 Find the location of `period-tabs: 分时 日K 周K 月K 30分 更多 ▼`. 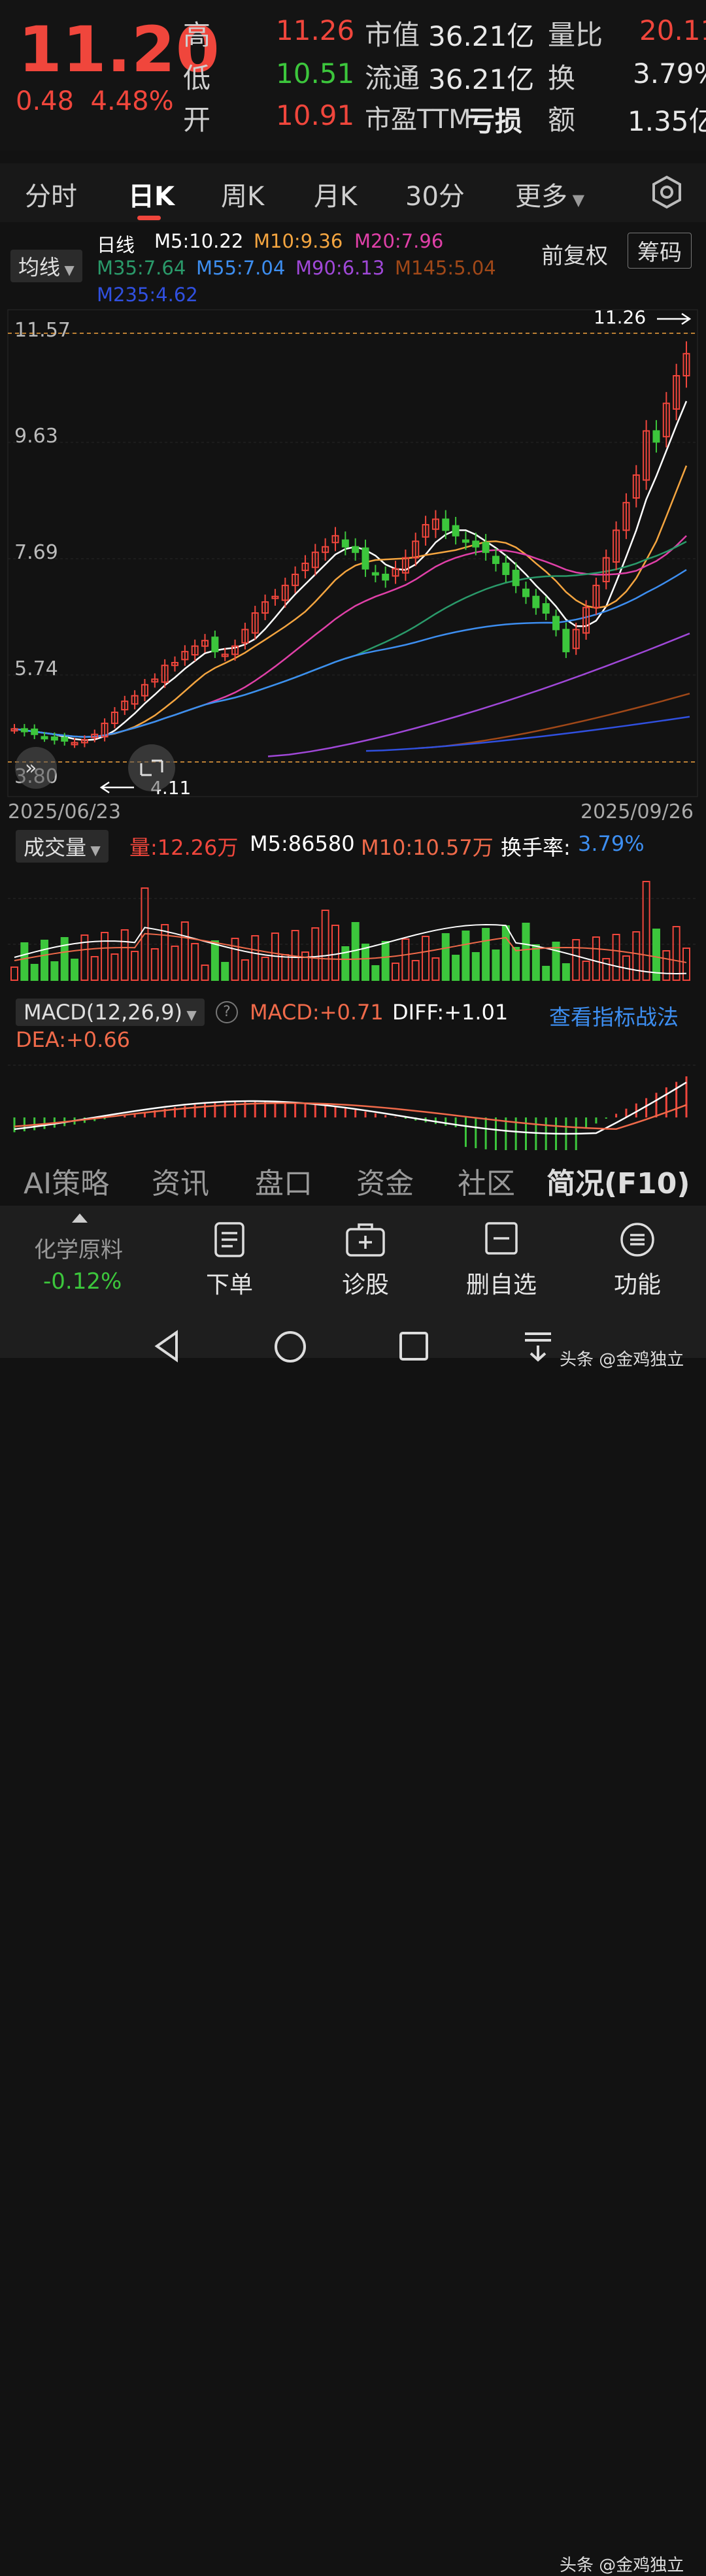

period-tabs: 分时 日K 周K 月K 30分 更多 ▼ is located at coordinates (353, 192).